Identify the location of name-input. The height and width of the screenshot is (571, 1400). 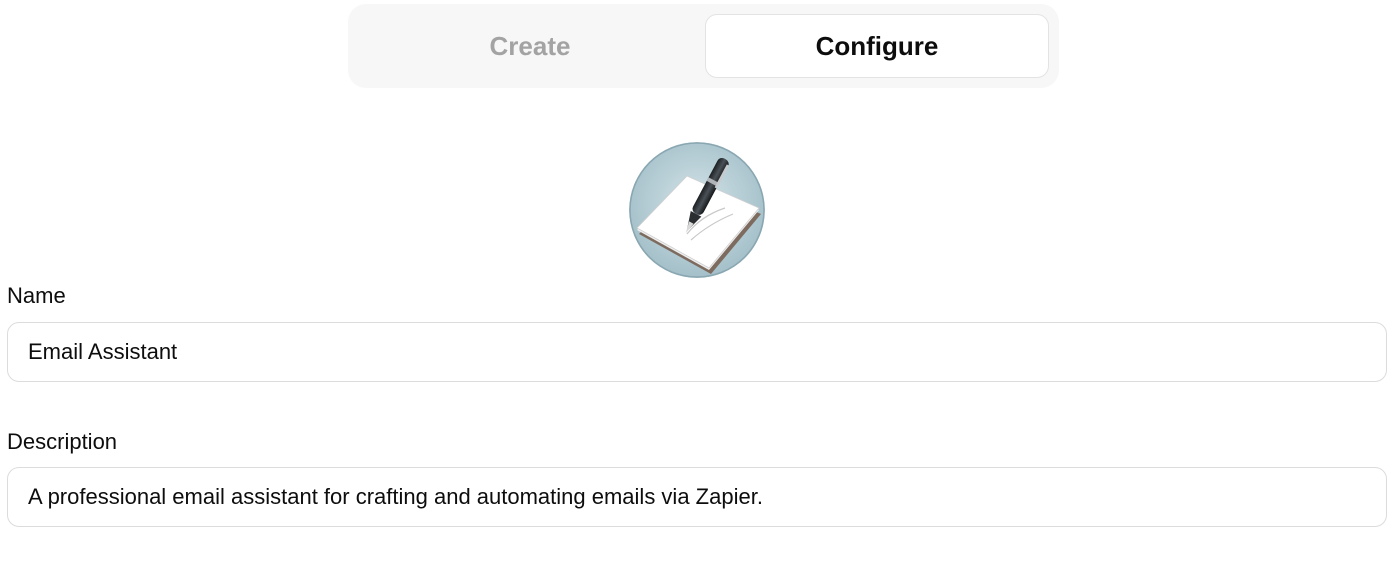
(697, 352).